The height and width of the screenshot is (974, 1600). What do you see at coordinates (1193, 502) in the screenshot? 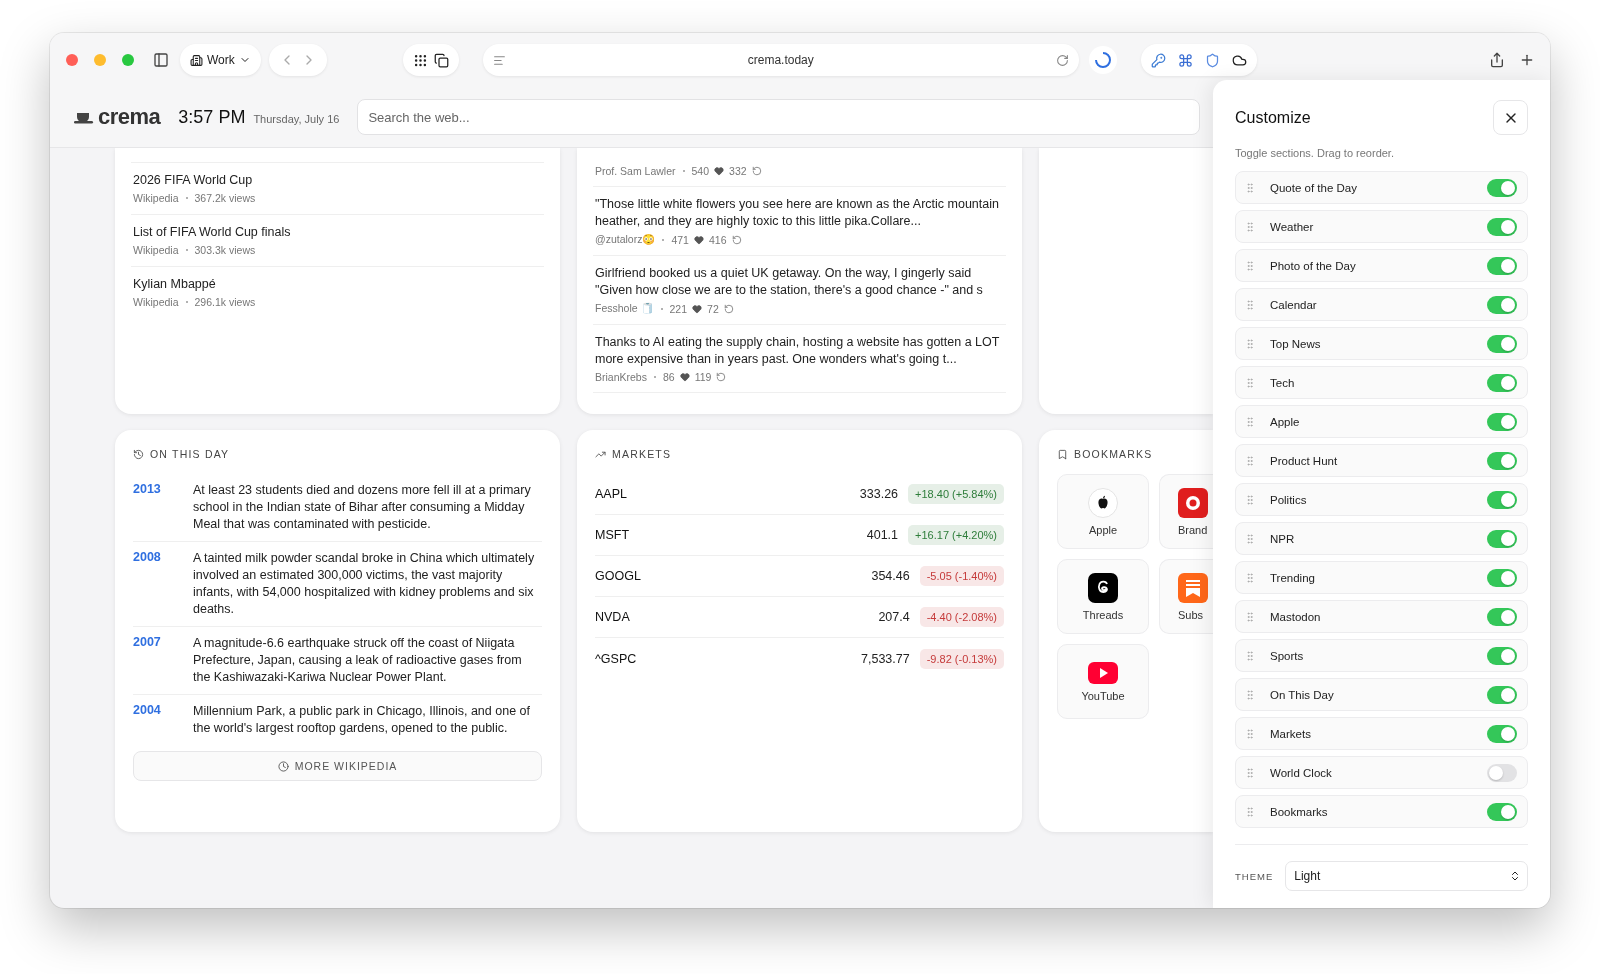
I see `app-logo-icon` at bounding box center [1193, 502].